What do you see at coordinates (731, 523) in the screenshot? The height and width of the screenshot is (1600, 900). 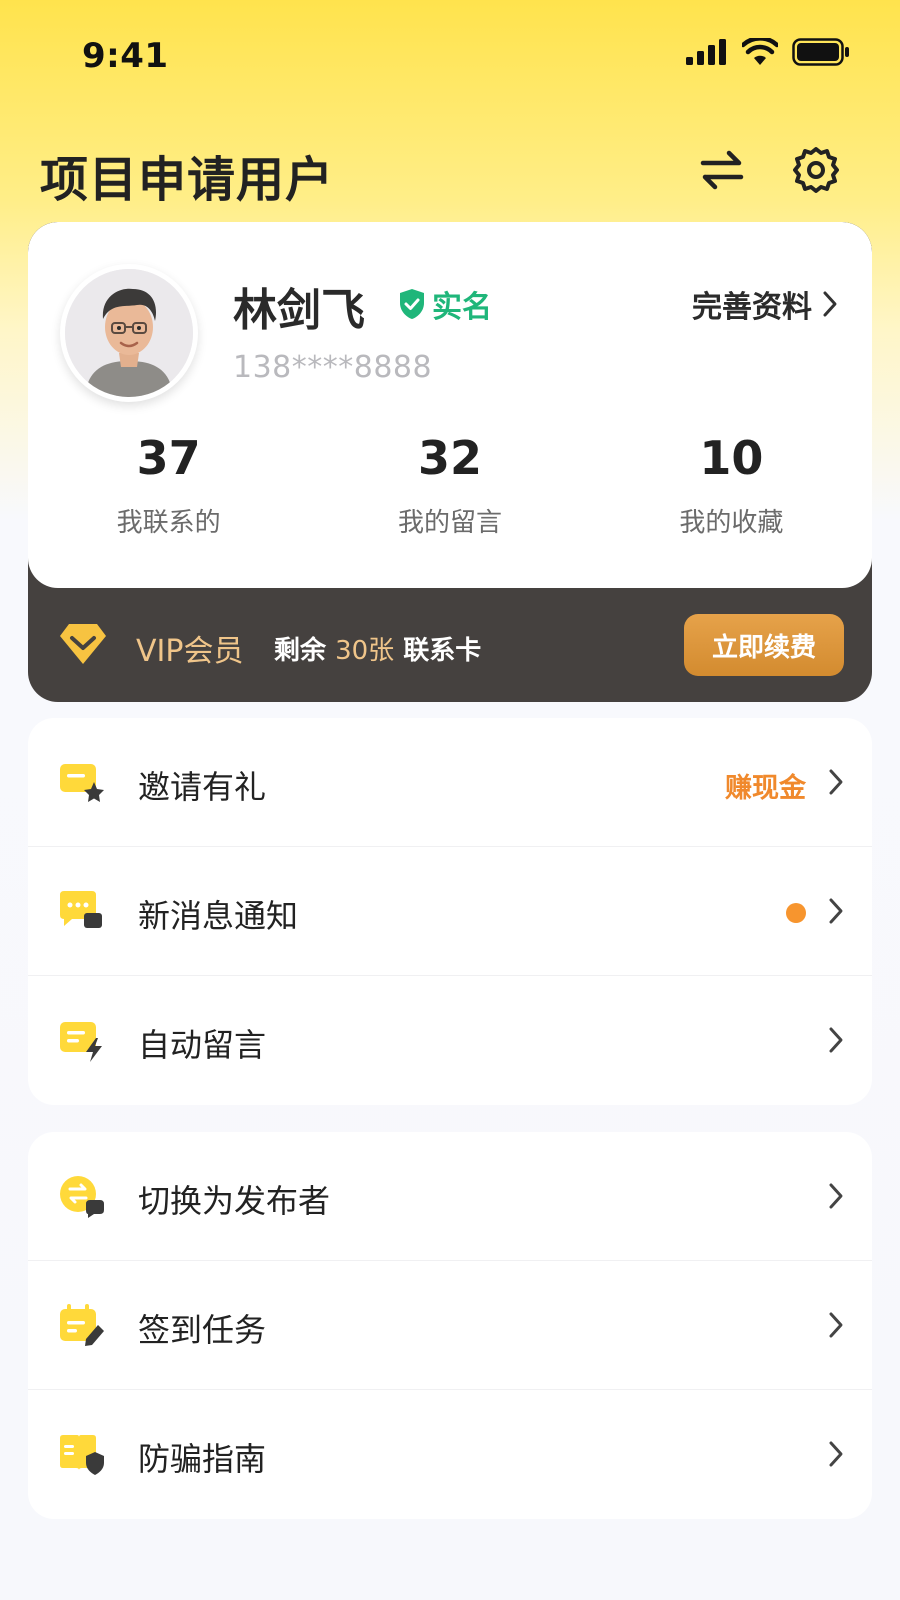 I see `stat-label: 我的收藏` at bounding box center [731, 523].